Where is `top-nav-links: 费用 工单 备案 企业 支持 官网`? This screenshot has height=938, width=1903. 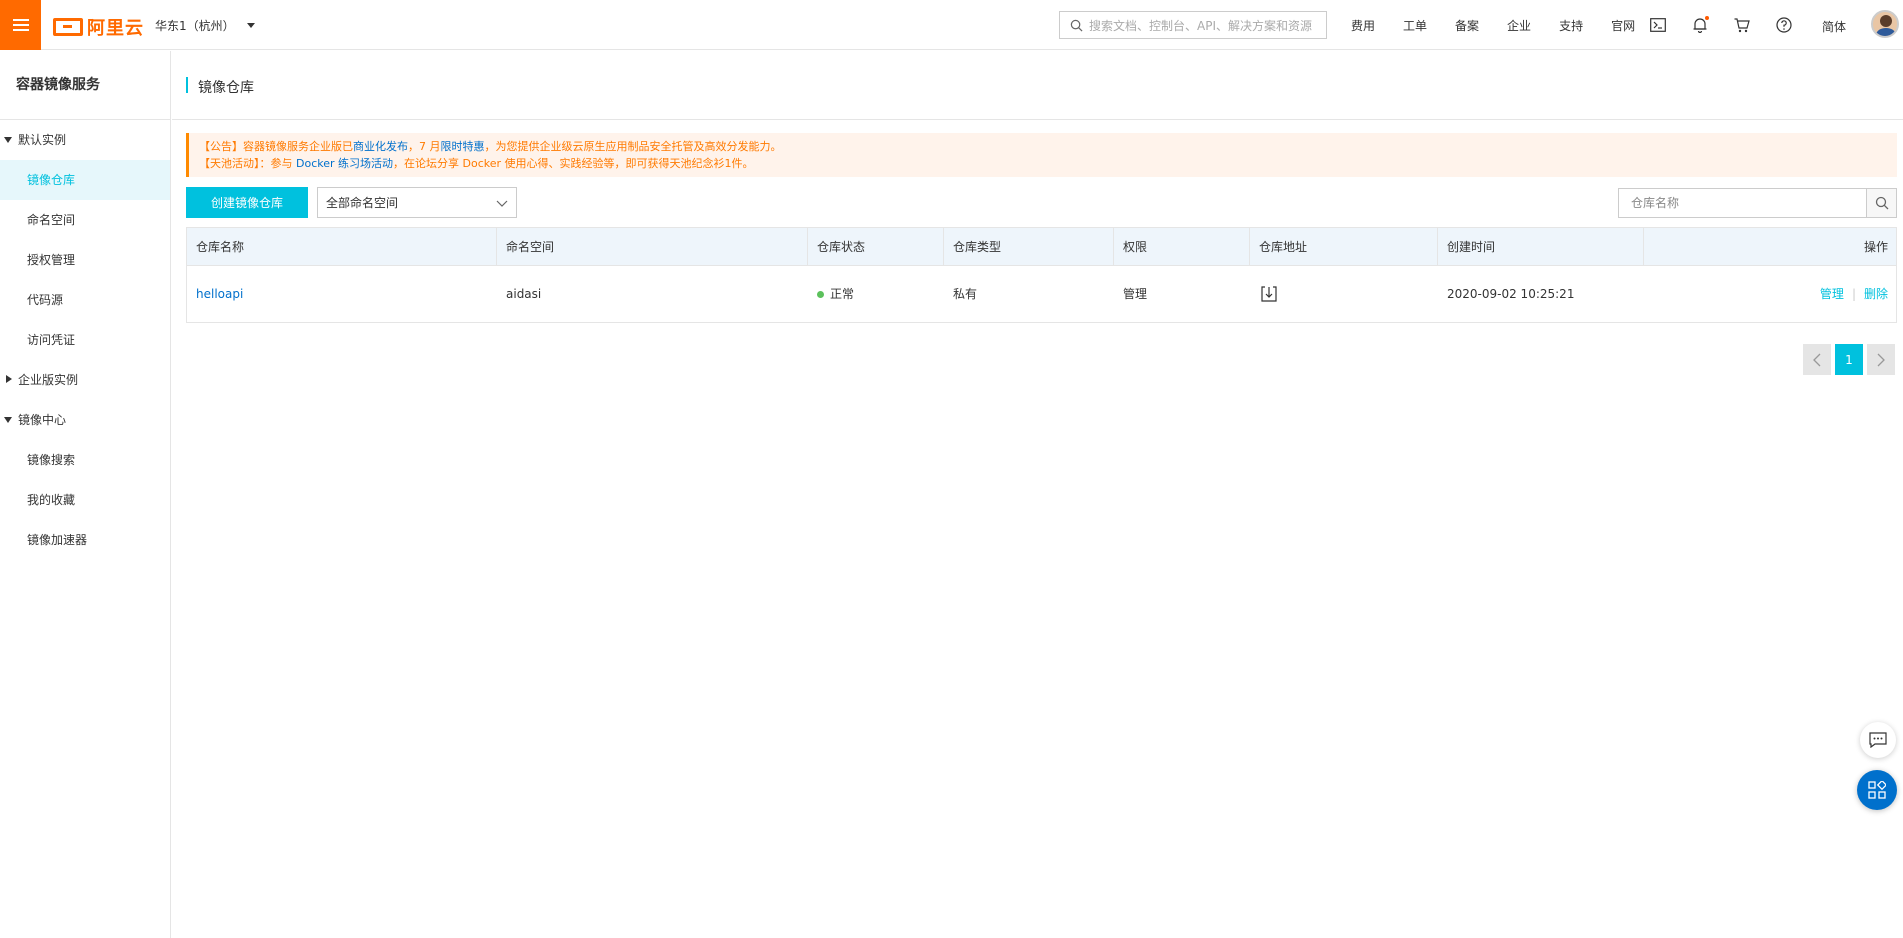 top-nav-links: 费用 工单 备案 企业 支持 官网 is located at coordinates (1507, 25).